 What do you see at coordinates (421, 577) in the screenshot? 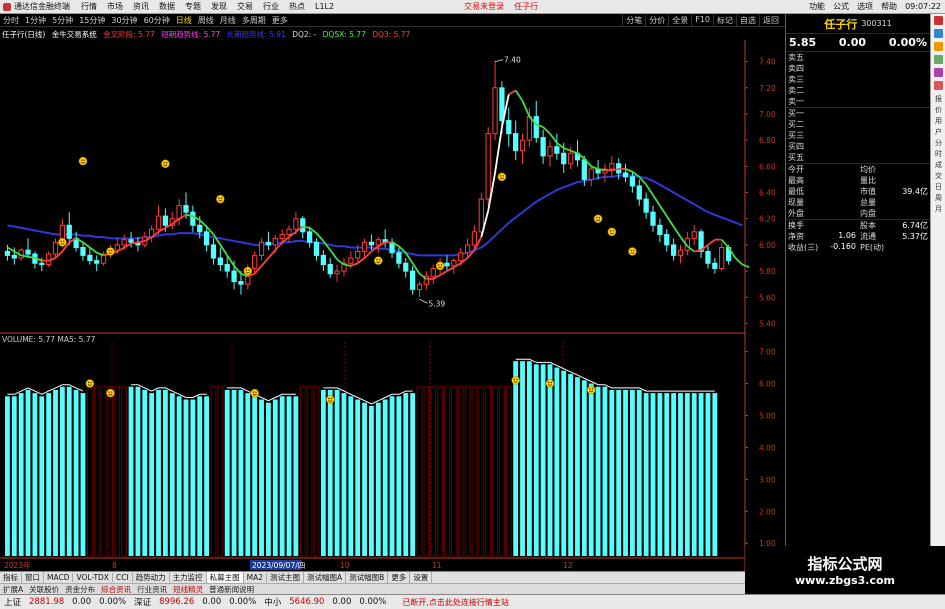
I see `indicator-tab: 设置` at bounding box center [421, 577].